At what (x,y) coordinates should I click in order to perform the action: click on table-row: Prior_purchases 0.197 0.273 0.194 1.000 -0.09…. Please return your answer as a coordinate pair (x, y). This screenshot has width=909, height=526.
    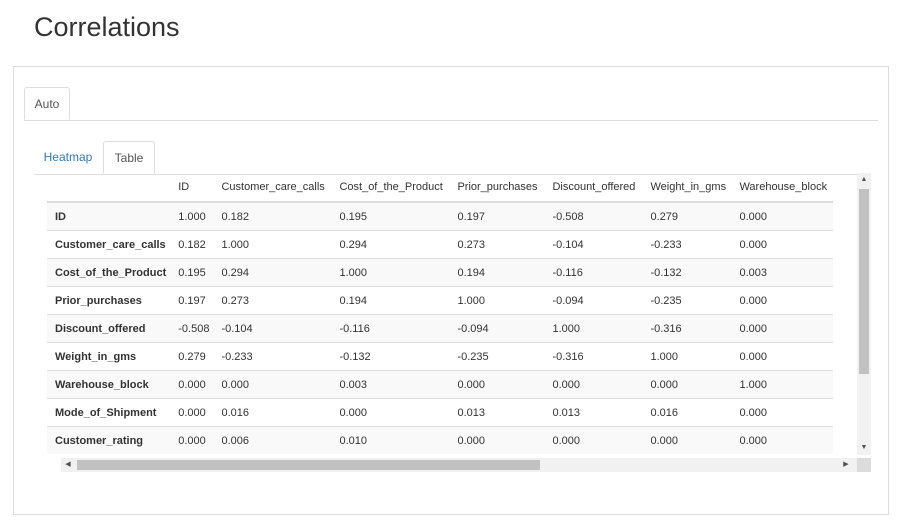
    Looking at the image, I should click on (440, 300).